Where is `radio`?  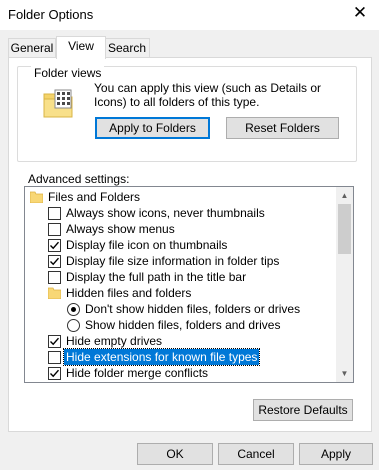 radio is located at coordinates (73, 325).